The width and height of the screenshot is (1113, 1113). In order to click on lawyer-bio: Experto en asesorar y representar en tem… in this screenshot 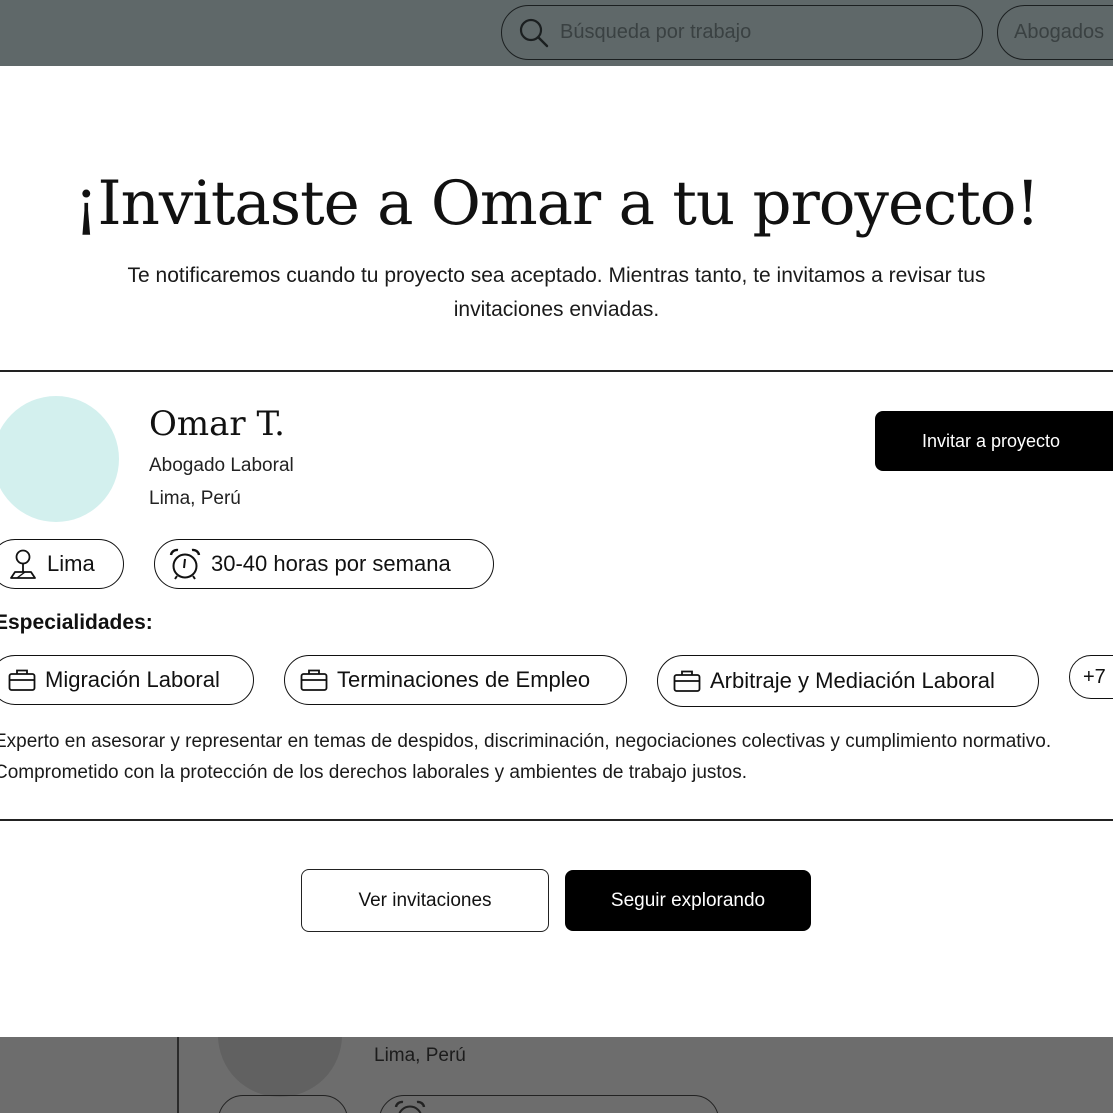, I will do `click(526, 757)`.